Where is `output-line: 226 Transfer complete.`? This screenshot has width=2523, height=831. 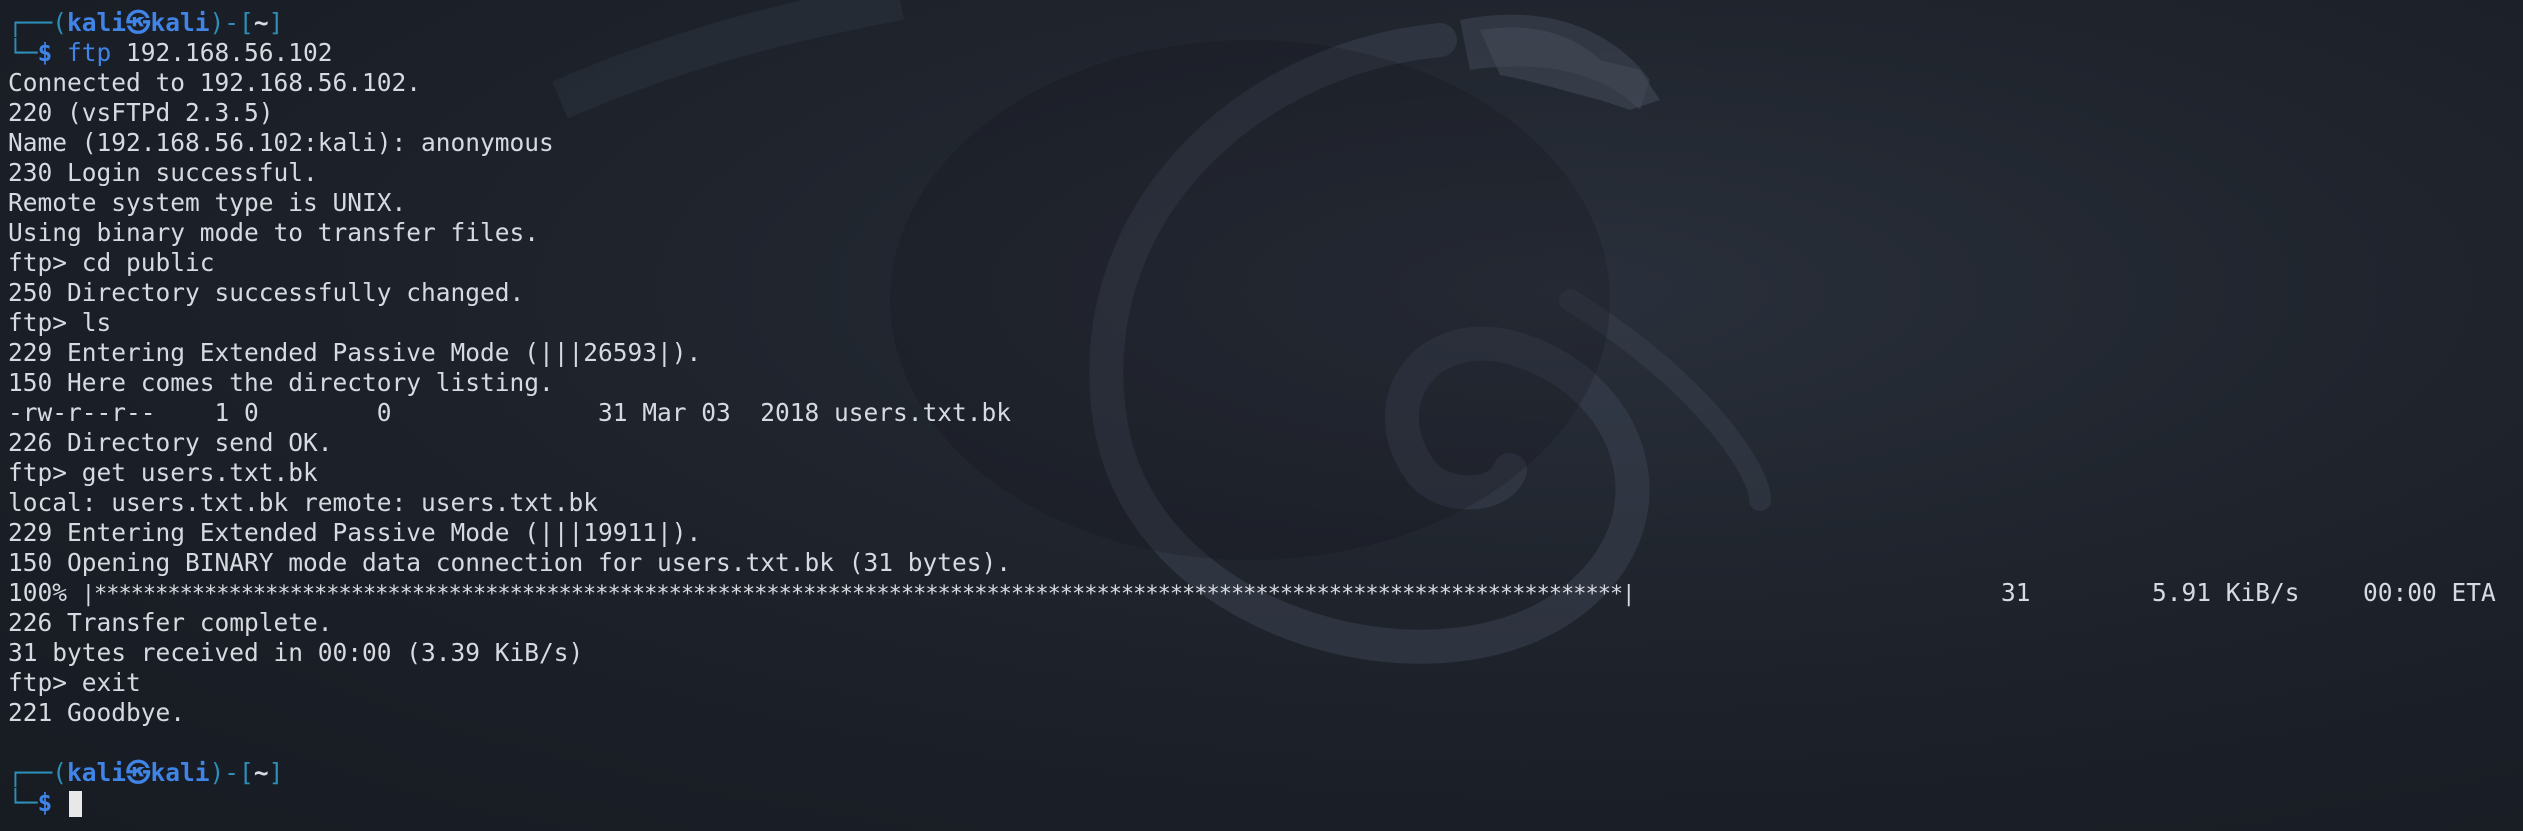
output-line: 226 Transfer complete. is located at coordinates (170, 622).